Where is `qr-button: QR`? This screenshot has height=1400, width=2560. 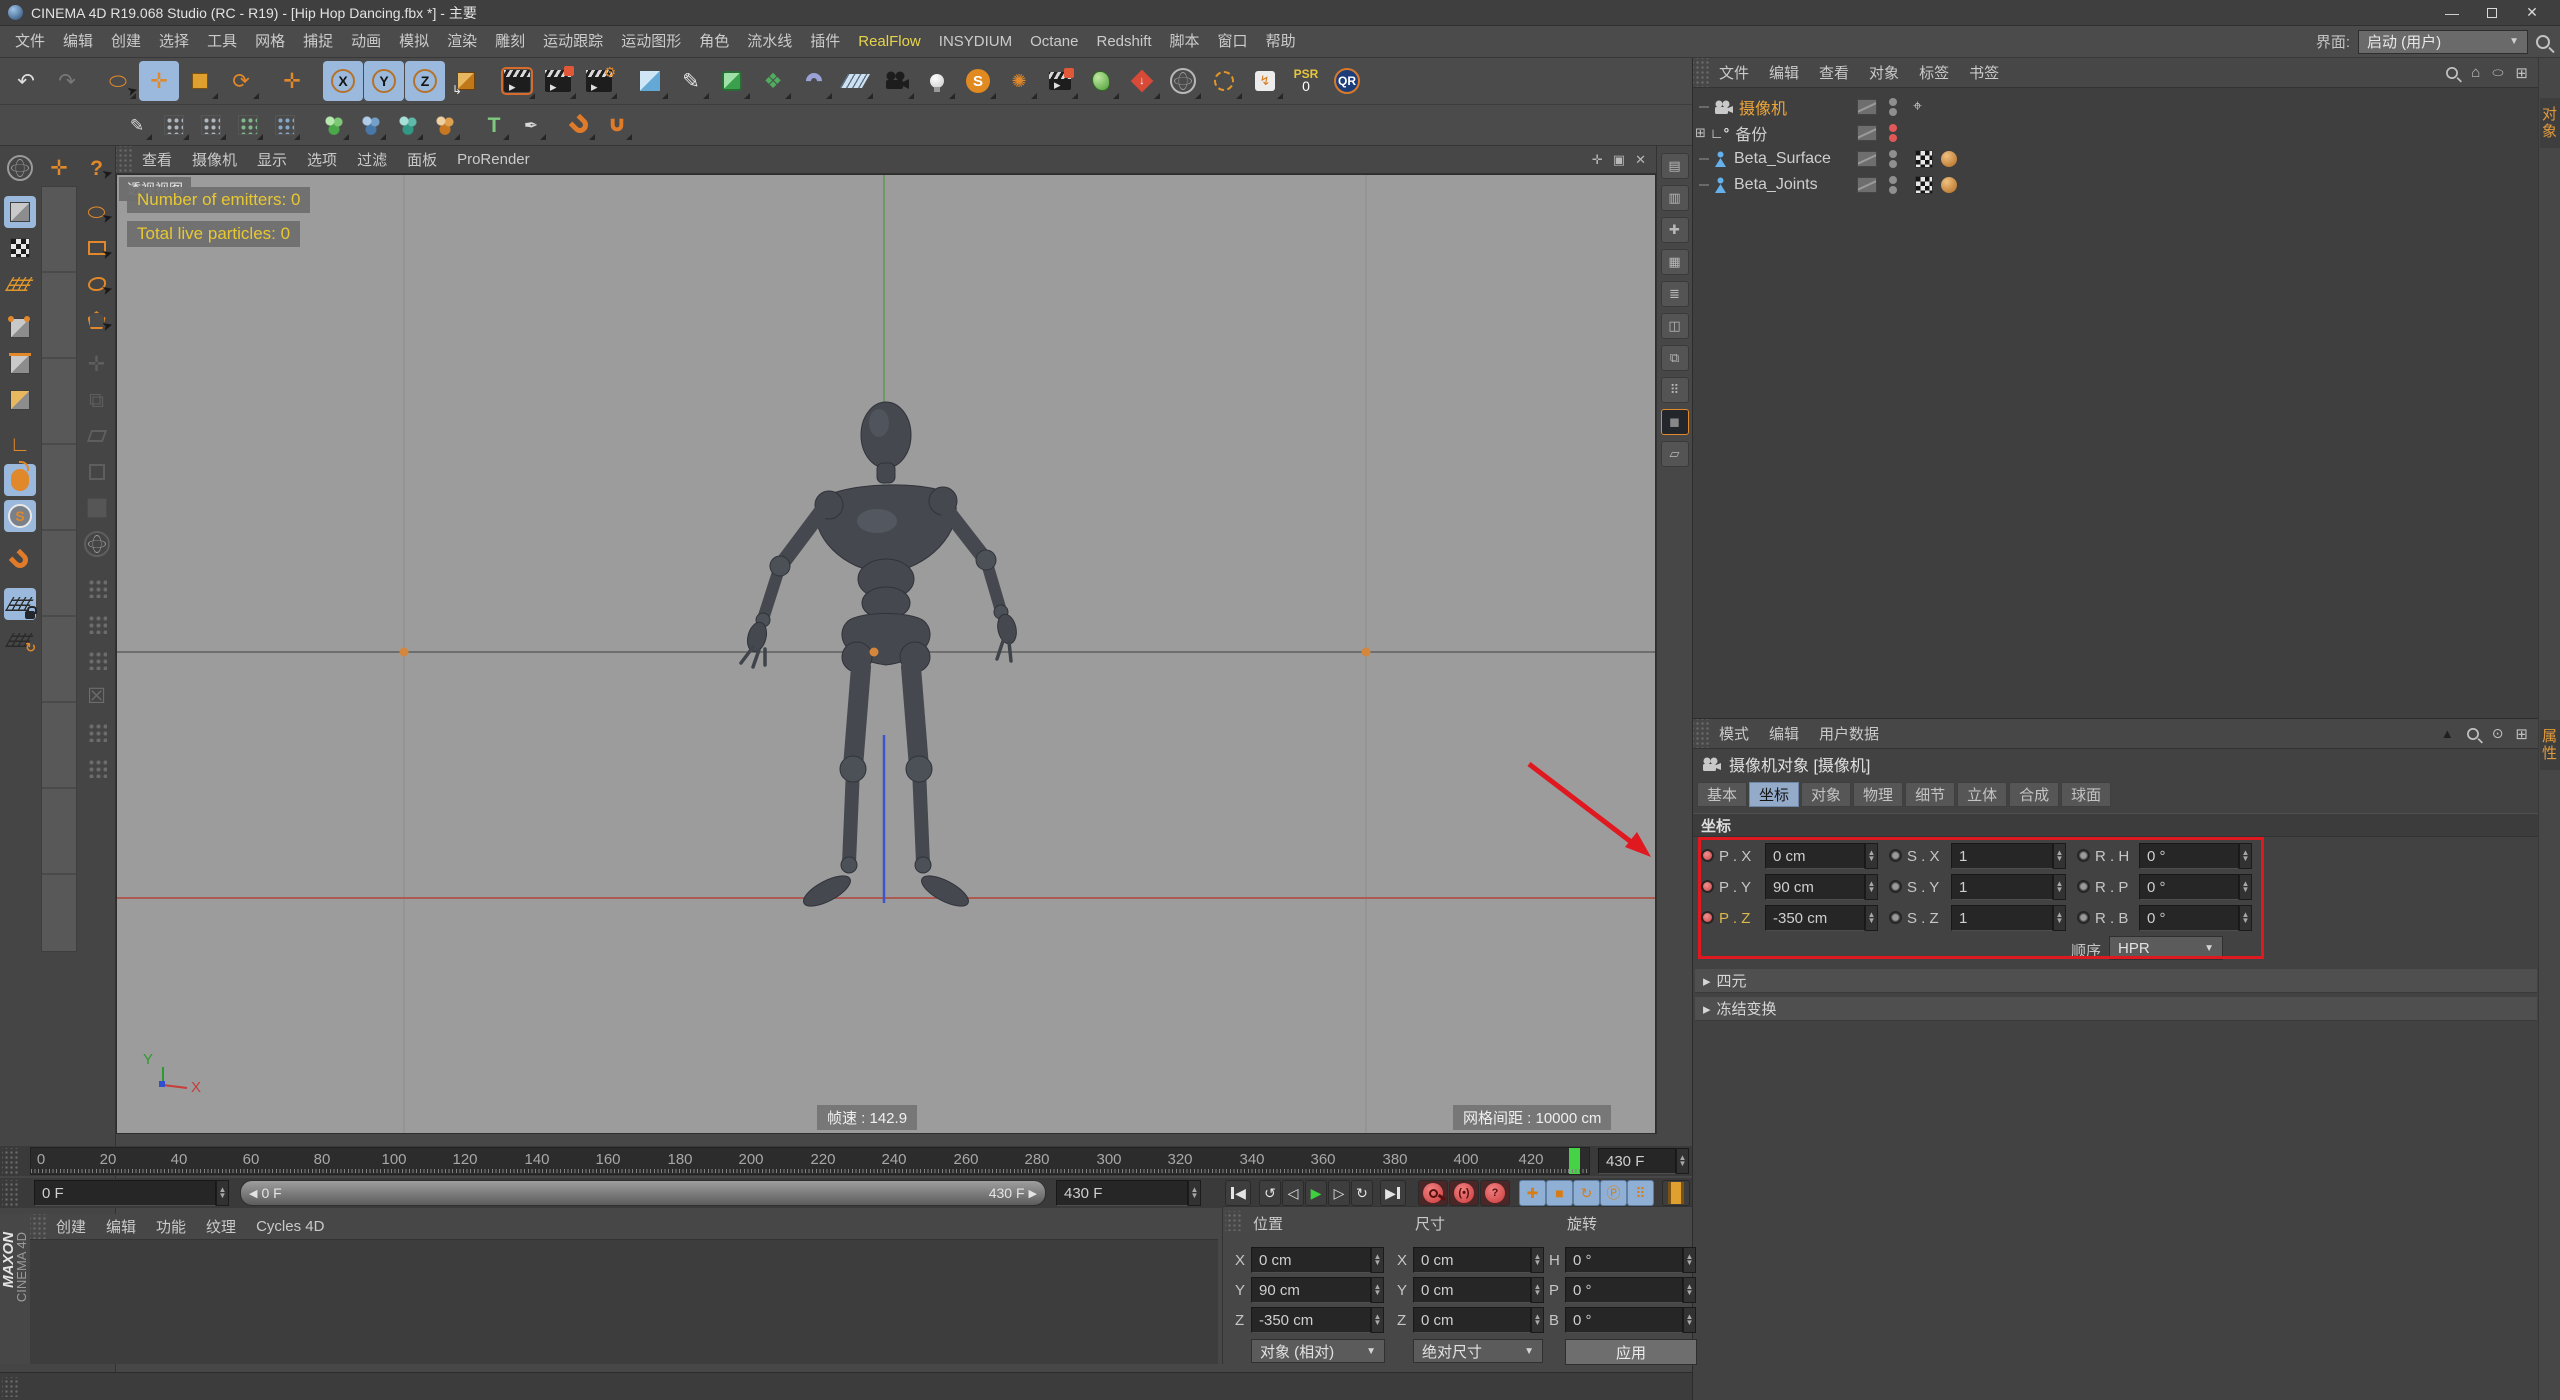 qr-button: QR is located at coordinates (1347, 81).